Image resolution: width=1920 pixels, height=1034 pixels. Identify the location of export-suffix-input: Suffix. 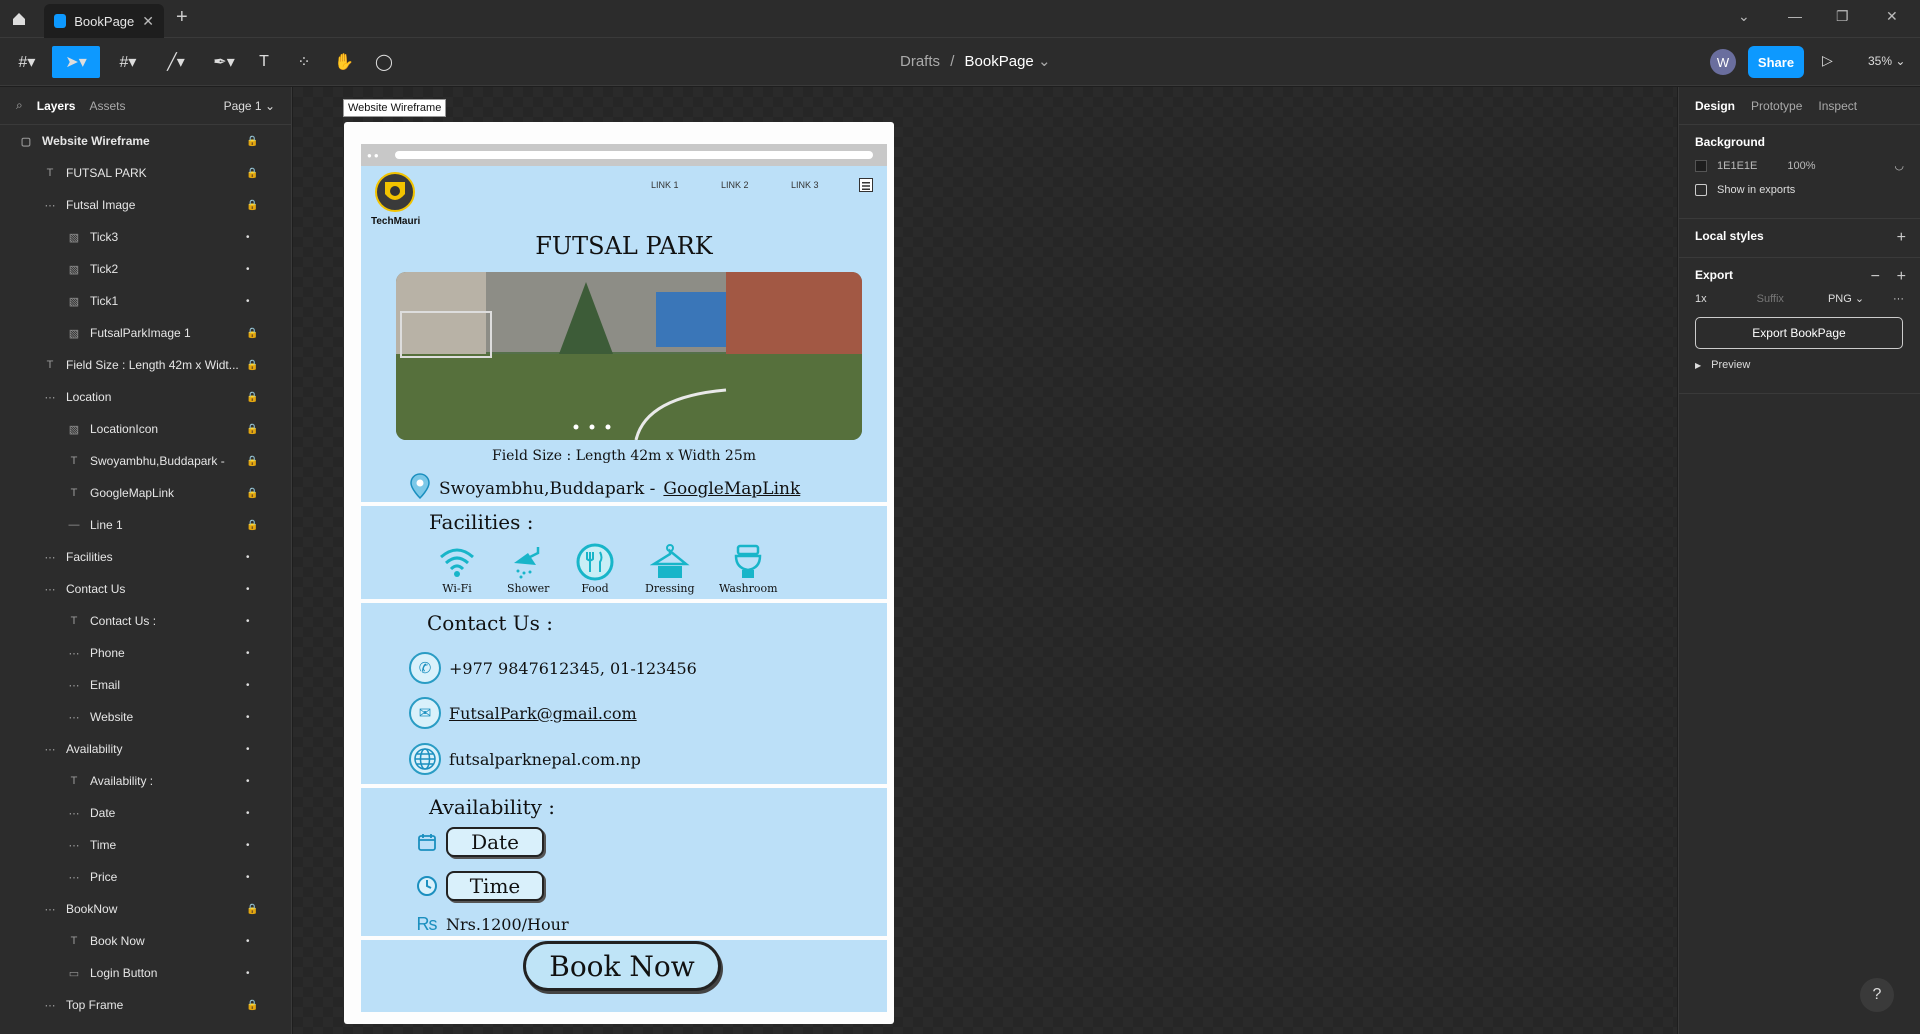
(1770, 299).